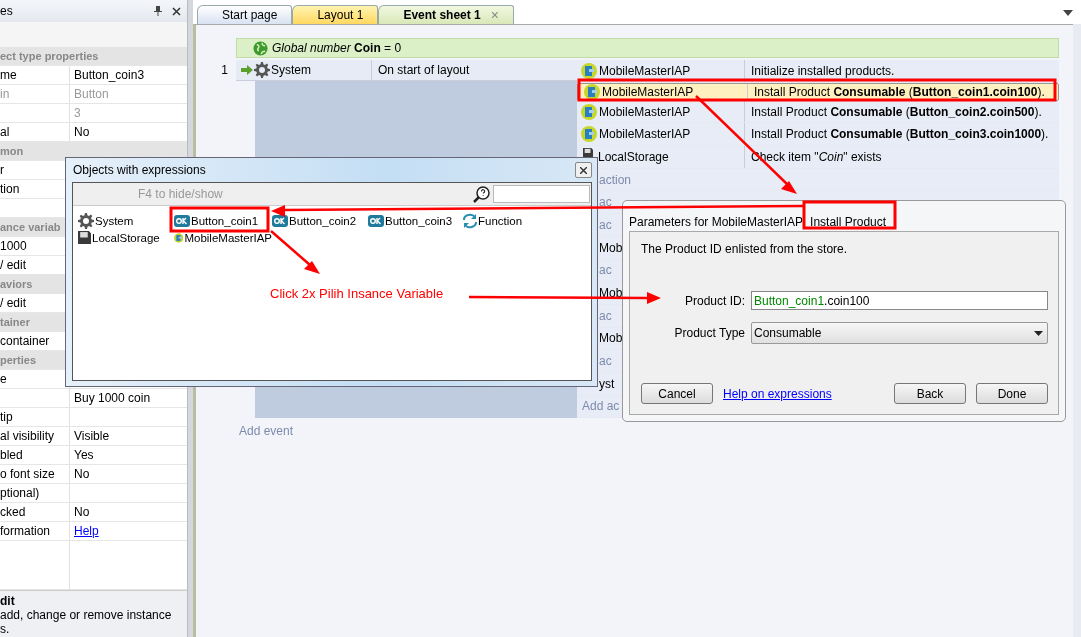  I want to click on action-object: yst, so click(607, 383).